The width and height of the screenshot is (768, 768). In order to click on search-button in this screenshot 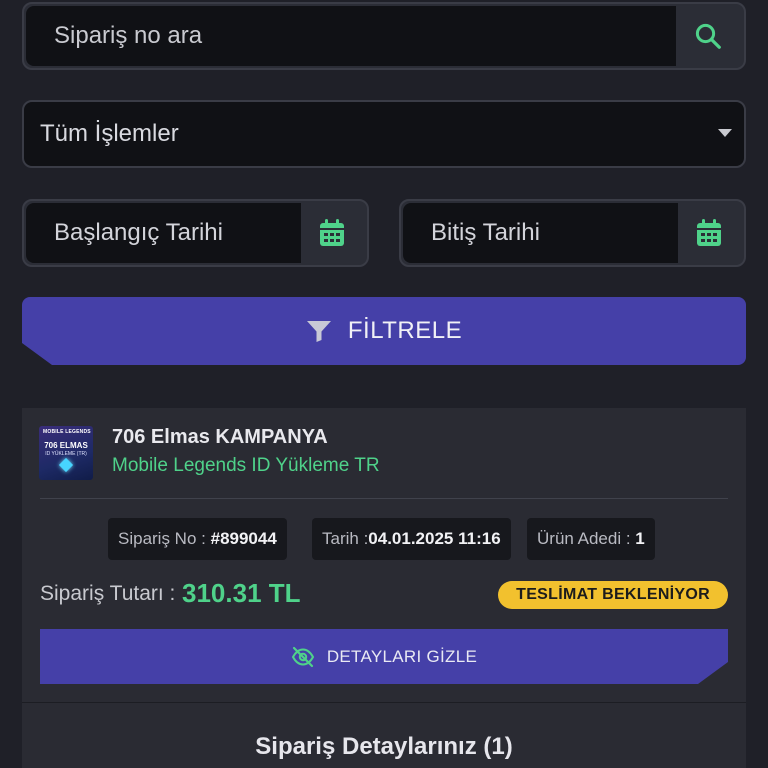, I will do `click(708, 36)`.